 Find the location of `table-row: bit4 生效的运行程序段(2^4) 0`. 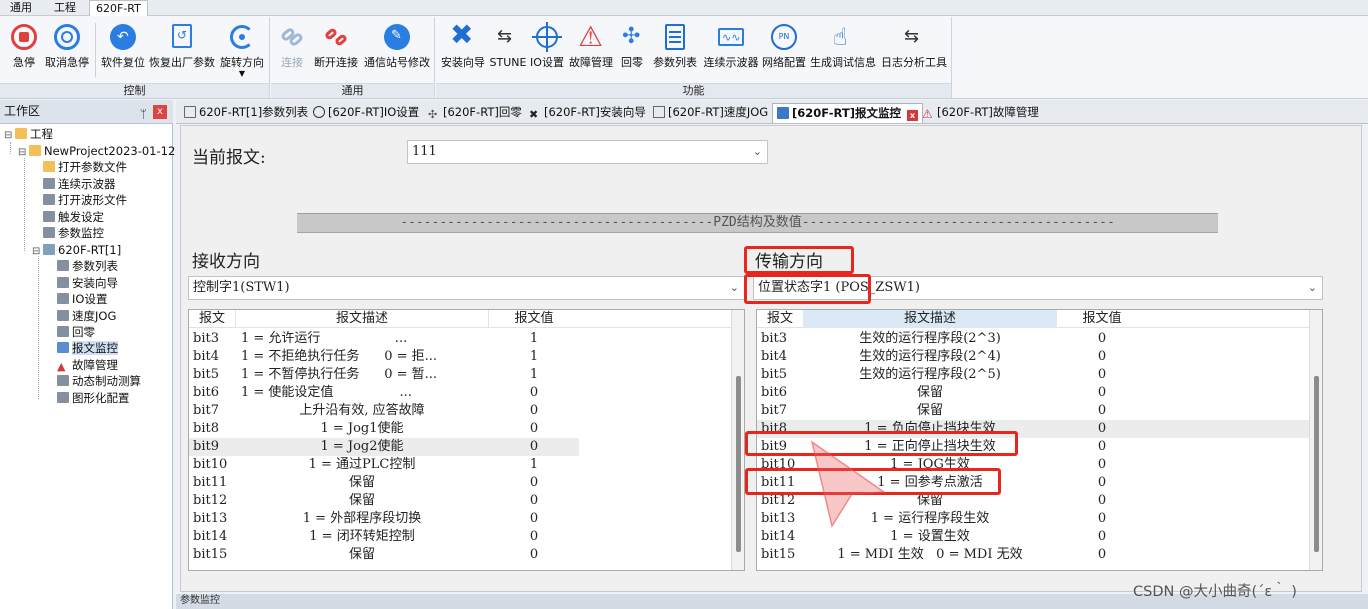

table-row: bit4 生效的运行程序段(2^4) 0 is located at coordinates (1033, 357).